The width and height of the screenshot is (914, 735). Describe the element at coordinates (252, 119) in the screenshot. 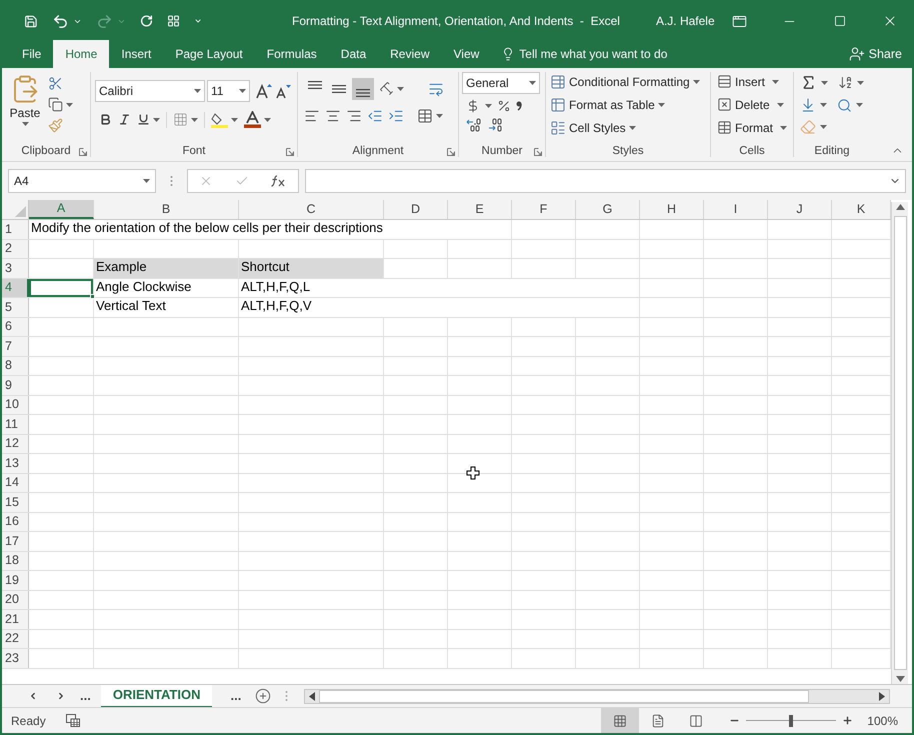

I see `font-color-icon` at that location.